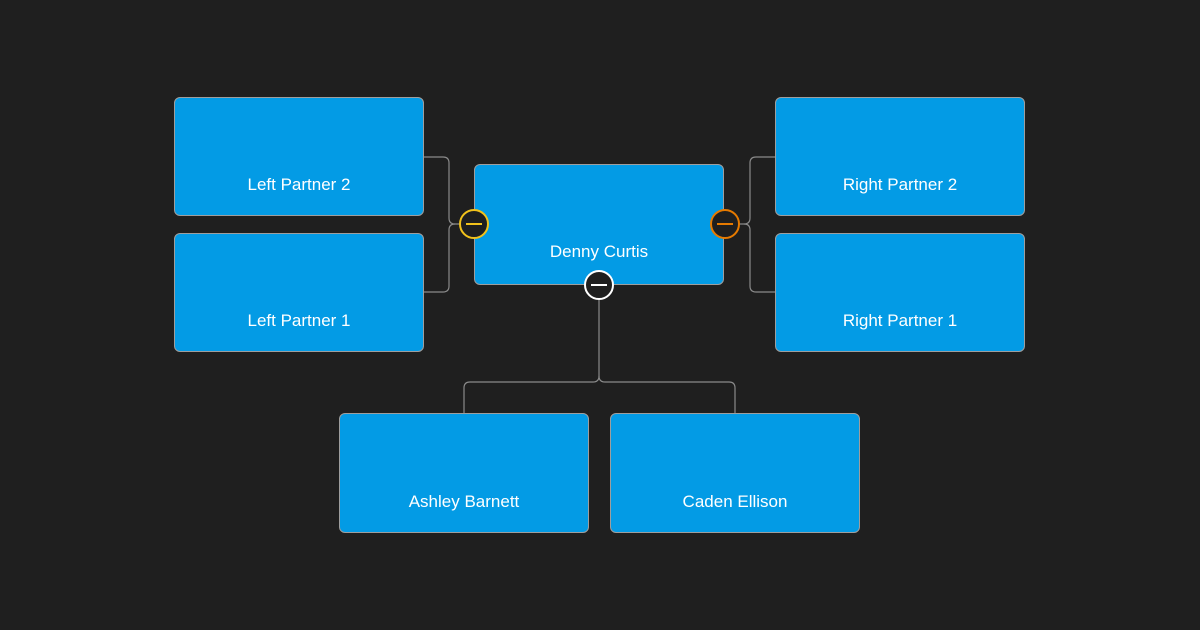 Image resolution: width=1200 pixels, height=630 pixels. What do you see at coordinates (299, 184) in the screenshot?
I see `node-label: Left Partner 2` at bounding box center [299, 184].